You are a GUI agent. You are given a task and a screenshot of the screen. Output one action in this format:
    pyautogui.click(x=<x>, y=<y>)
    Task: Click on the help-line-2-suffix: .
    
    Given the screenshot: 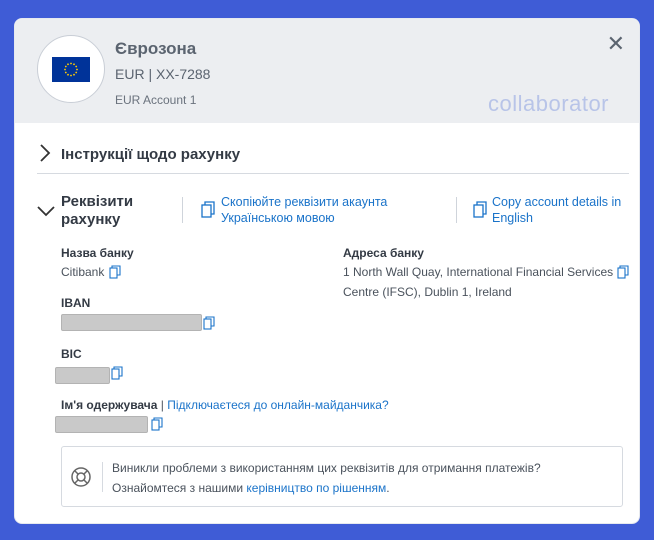 What is the action you would take?
    pyautogui.click(x=388, y=488)
    